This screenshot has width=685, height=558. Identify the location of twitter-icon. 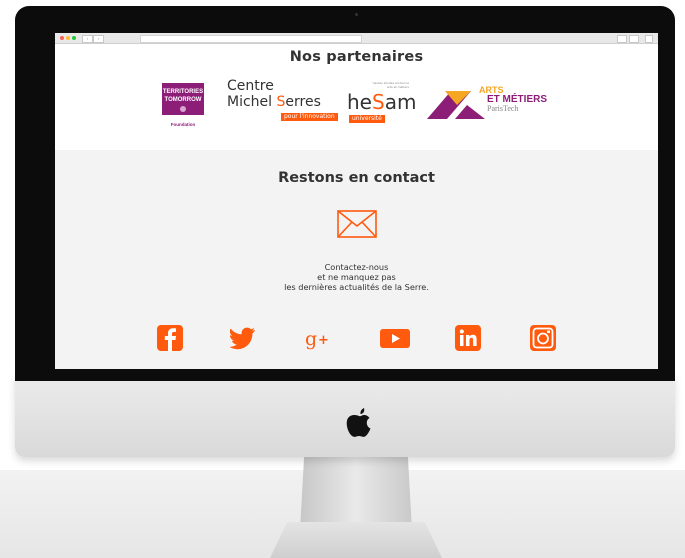
(243, 338).